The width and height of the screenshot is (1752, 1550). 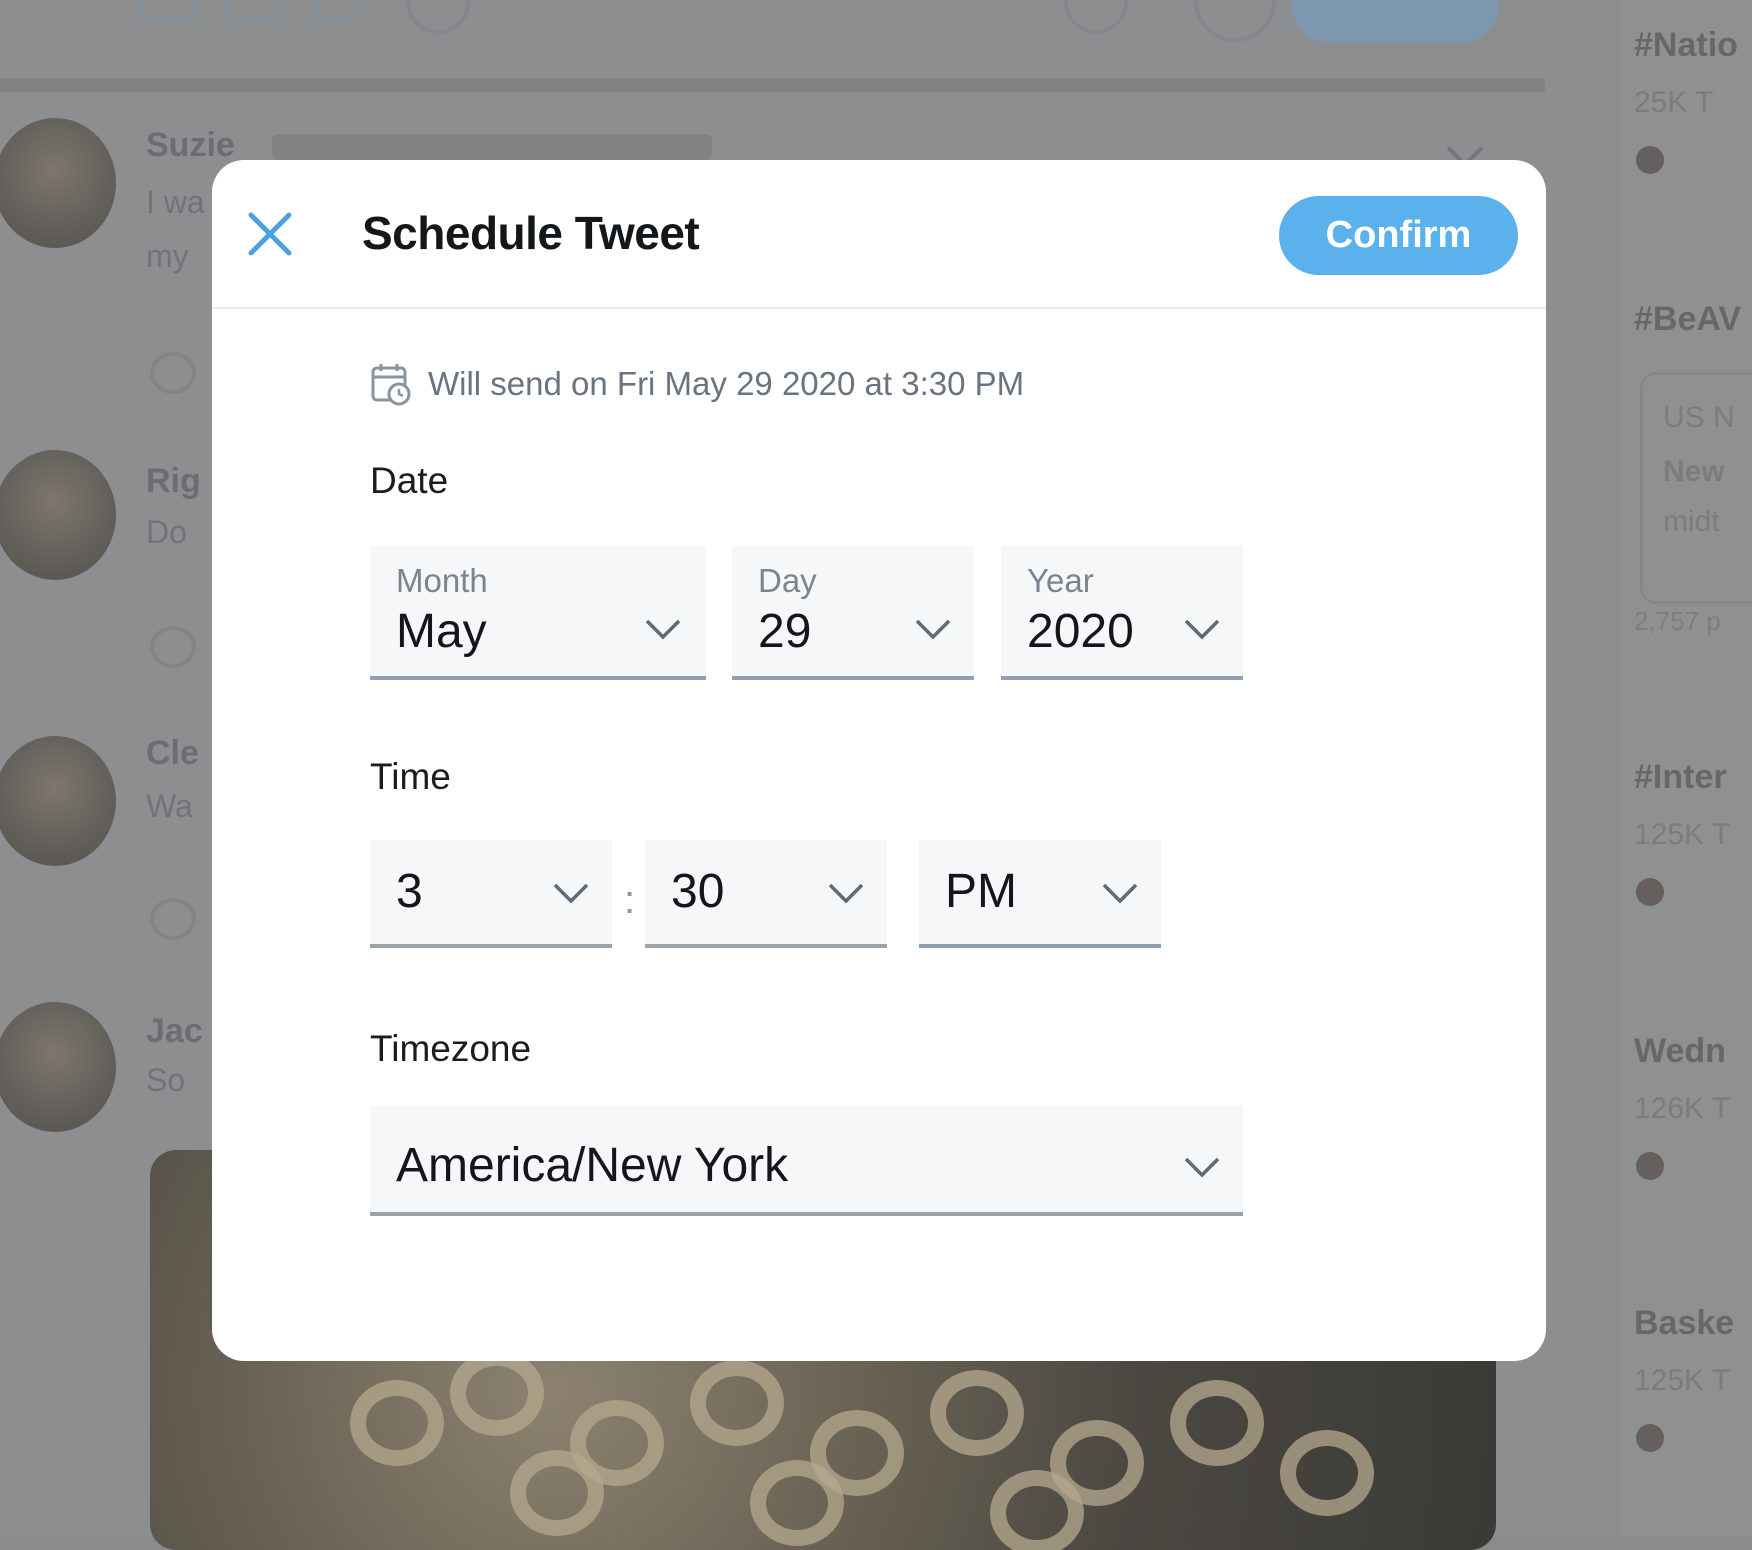 I want to click on minute-select: 30, so click(x=766, y=894).